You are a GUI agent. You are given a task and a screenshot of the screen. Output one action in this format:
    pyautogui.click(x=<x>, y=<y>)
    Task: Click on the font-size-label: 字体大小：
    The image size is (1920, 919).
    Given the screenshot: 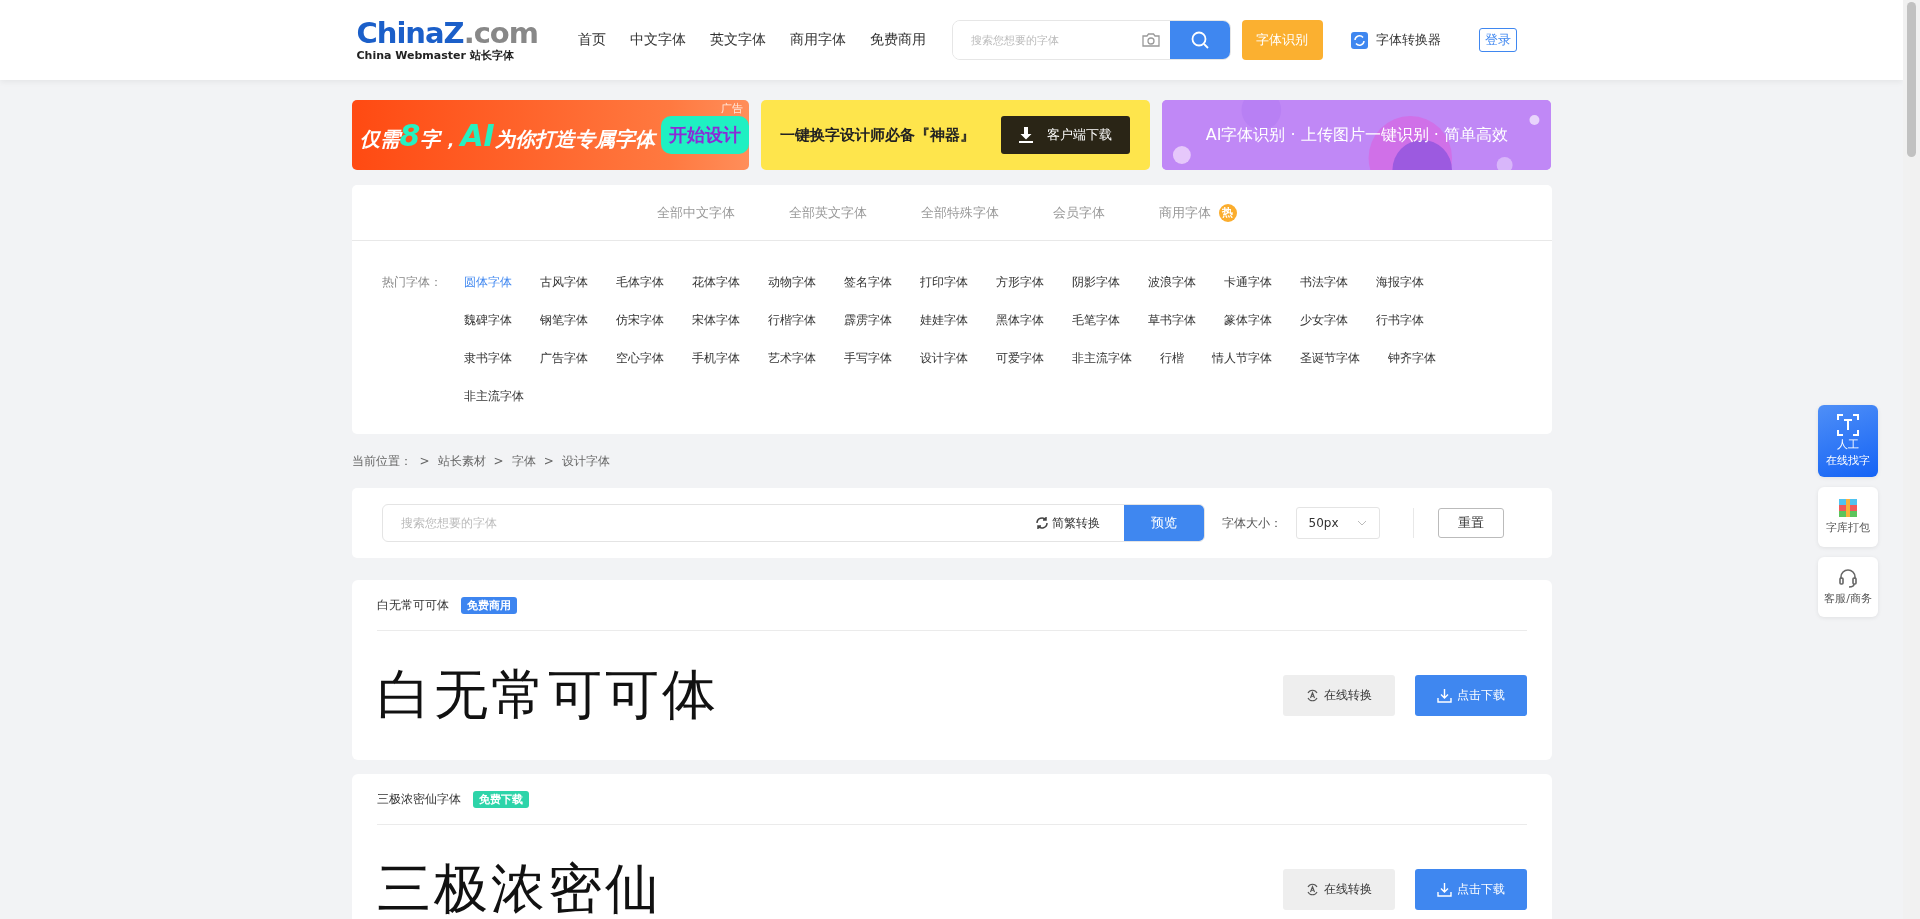 What is the action you would take?
    pyautogui.click(x=1251, y=523)
    